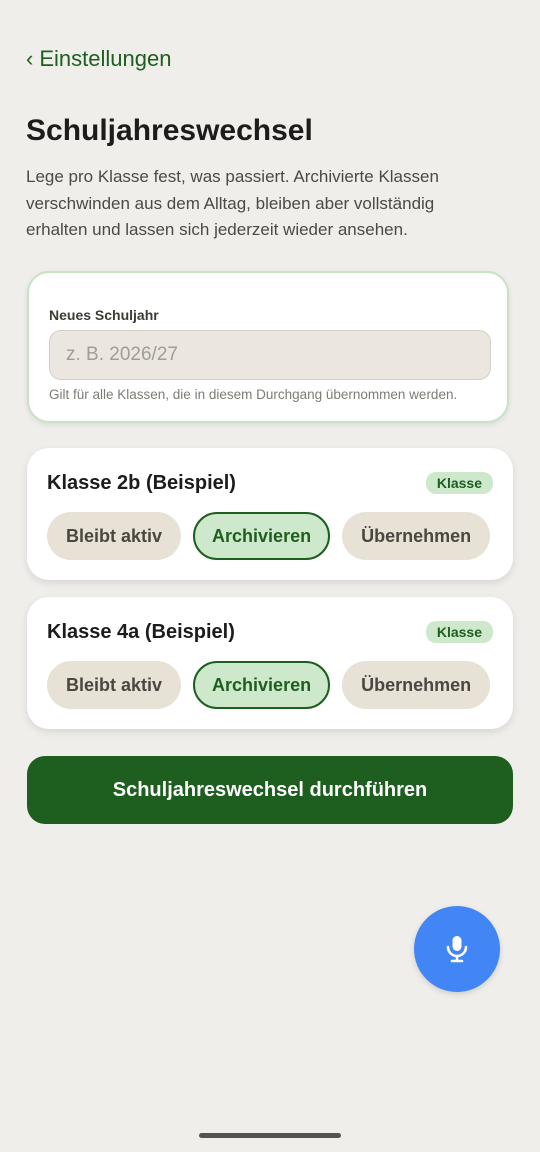 The width and height of the screenshot is (540, 1152). Describe the element at coordinates (30, 58) in the screenshot. I see `chevron-left-icon: ‹` at that location.